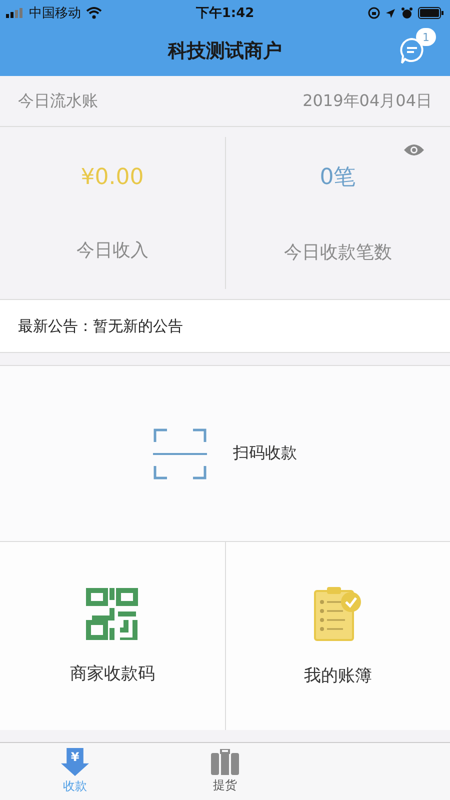  Describe the element at coordinates (225, 762) in the screenshot. I see `suitcase-icon` at that location.